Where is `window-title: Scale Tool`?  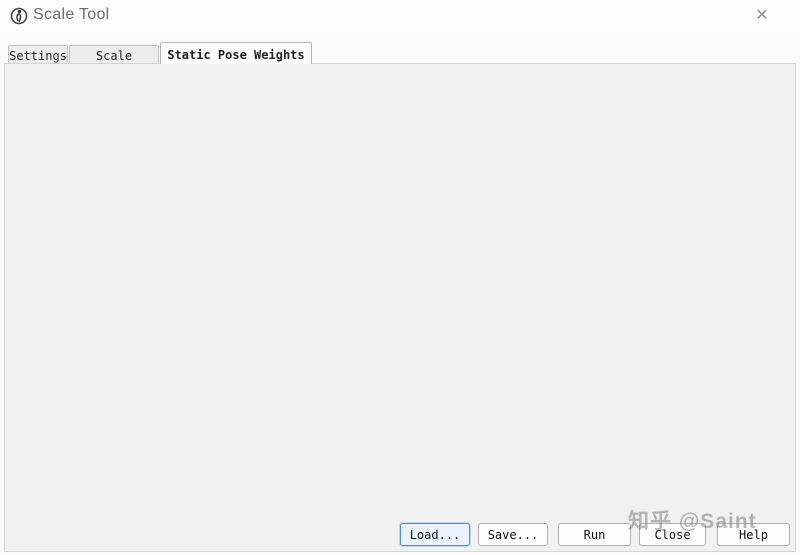
window-title: Scale Tool is located at coordinates (71, 14).